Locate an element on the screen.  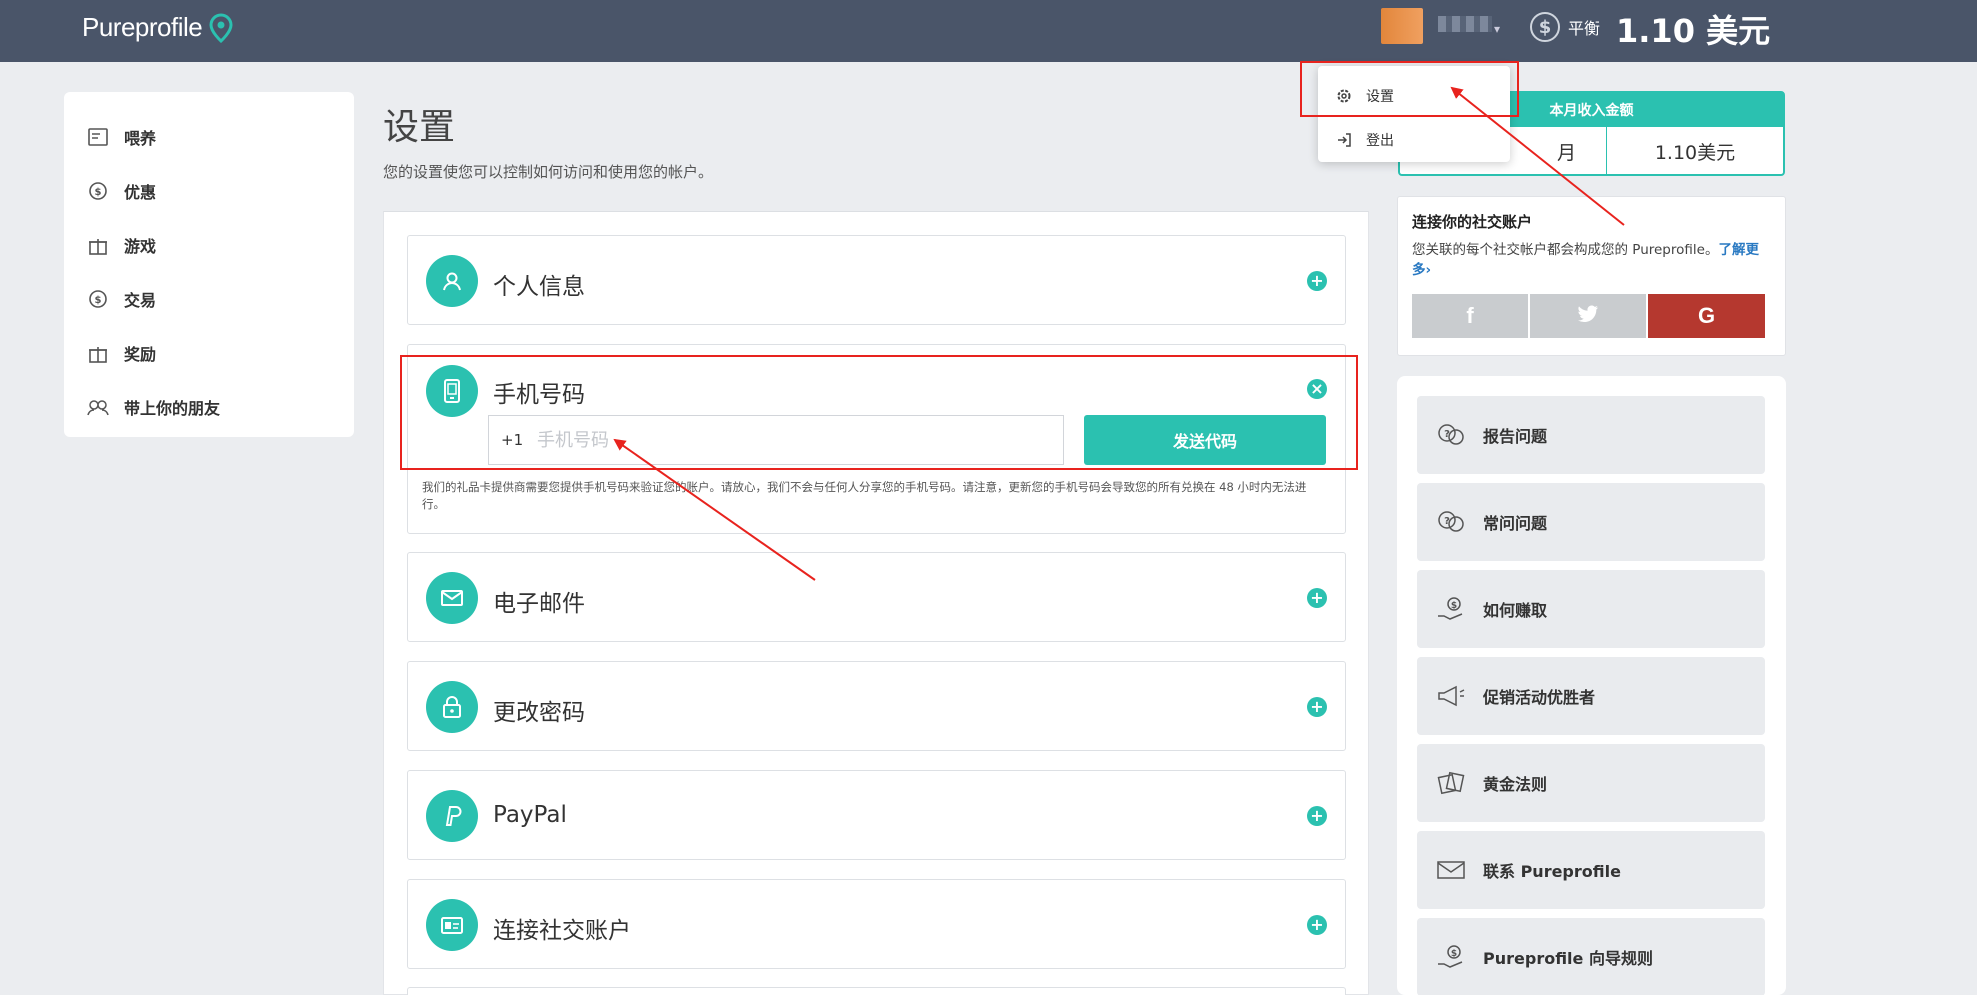
help-item-label: 报告问题 is located at coordinates (1515, 436).